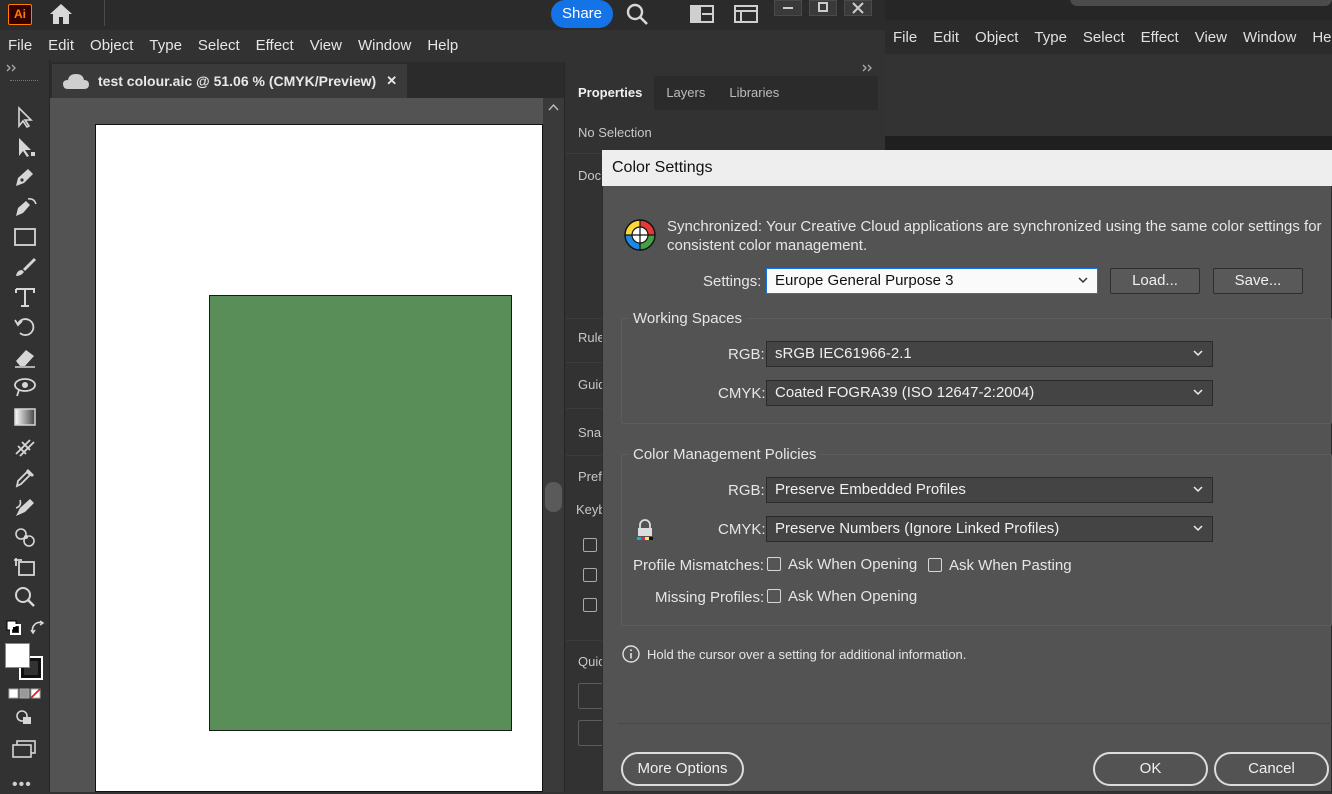  I want to click on lasso-tool-icon, so click(25, 387).